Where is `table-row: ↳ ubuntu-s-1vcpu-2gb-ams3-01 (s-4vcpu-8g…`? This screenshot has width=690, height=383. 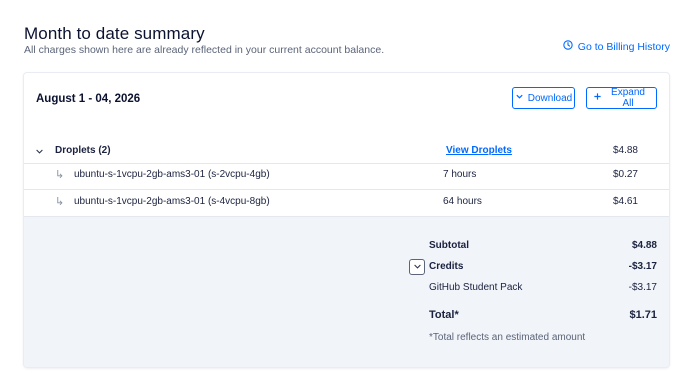 table-row: ↳ ubuntu-s-1vcpu-2gb-ams3-01 (s-4vcpu-8g… is located at coordinates (346, 203).